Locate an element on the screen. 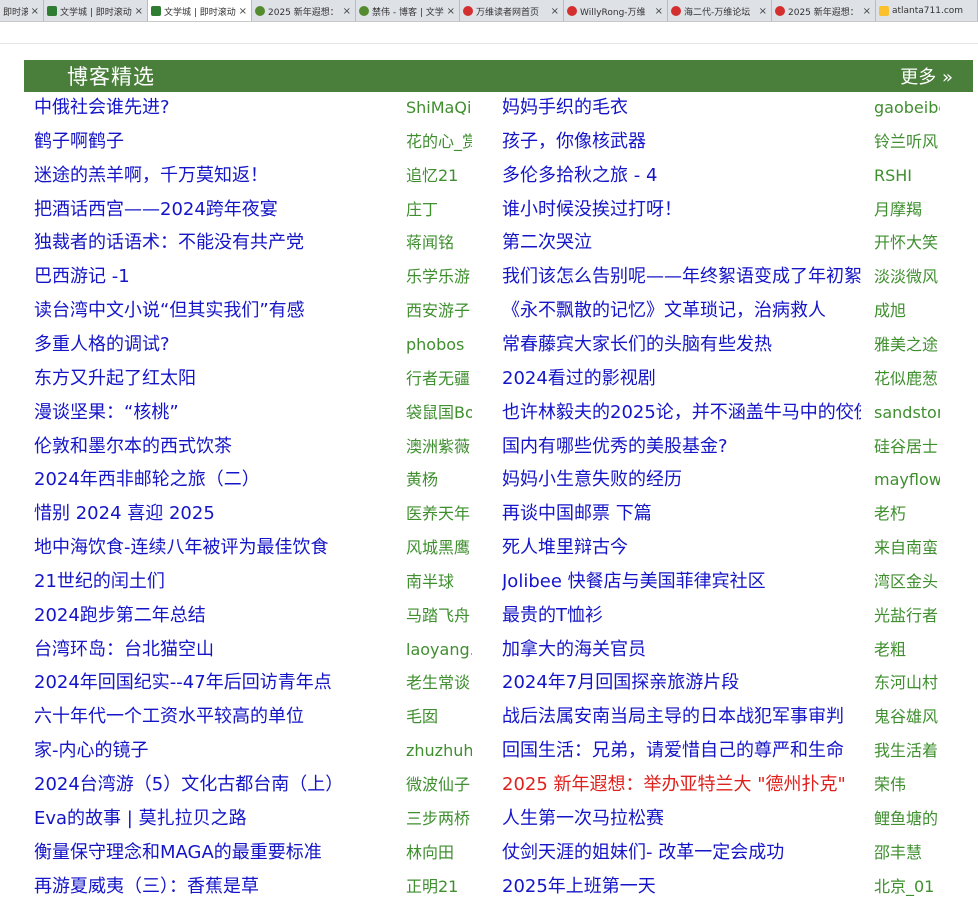  browser-tab: 海二代-万维论坛 × is located at coordinates (720, 10).